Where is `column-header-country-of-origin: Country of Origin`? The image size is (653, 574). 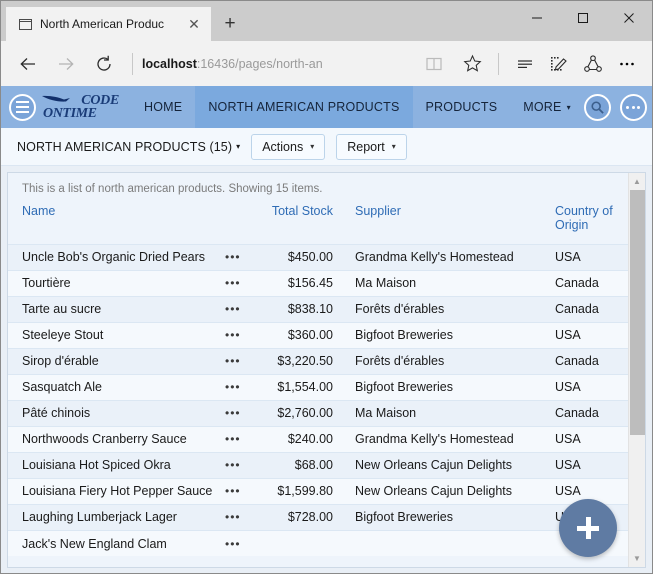 column-header-country-of-origin: Country of Origin is located at coordinates (584, 223).